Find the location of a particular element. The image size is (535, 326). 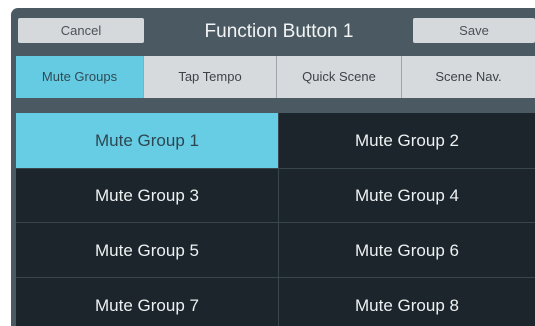

dialog-header: Cancel Function Button 1 Save is located at coordinates (273, 32).